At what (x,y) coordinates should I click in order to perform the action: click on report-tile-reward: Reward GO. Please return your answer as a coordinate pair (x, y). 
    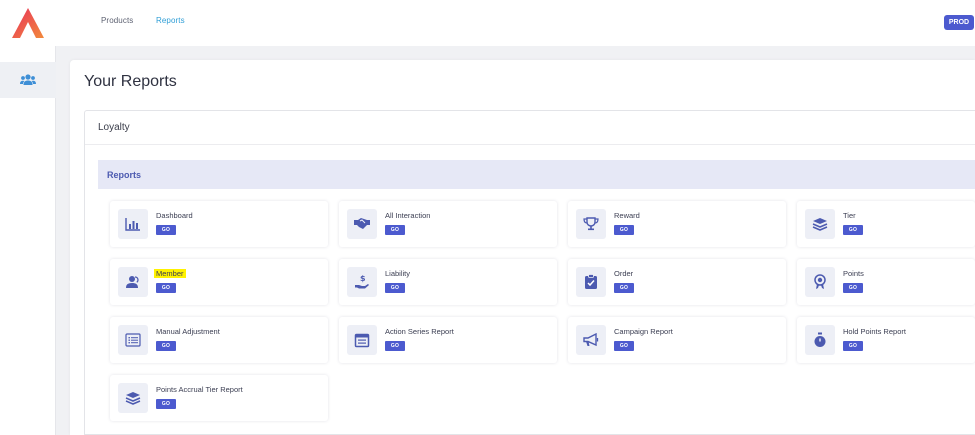
    Looking at the image, I should click on (677, 224).